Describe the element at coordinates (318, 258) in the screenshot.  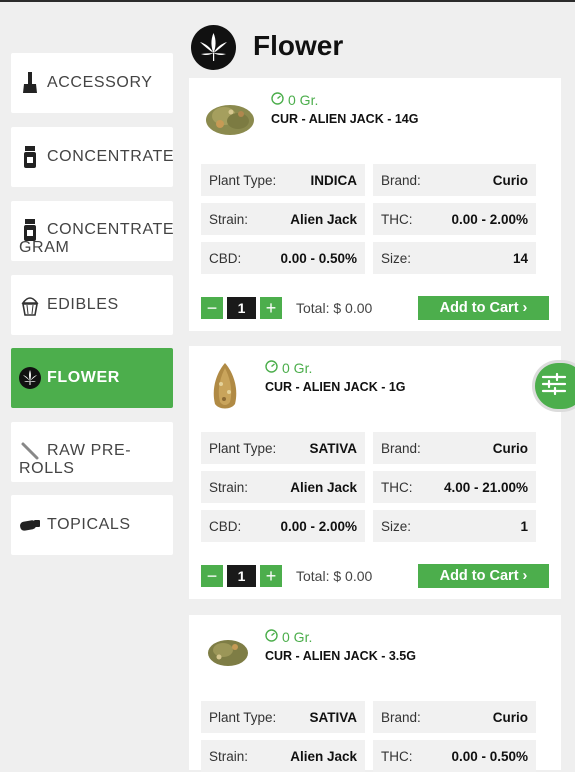
I see `cbd-value: 0.00 - 0.50%` at that location.